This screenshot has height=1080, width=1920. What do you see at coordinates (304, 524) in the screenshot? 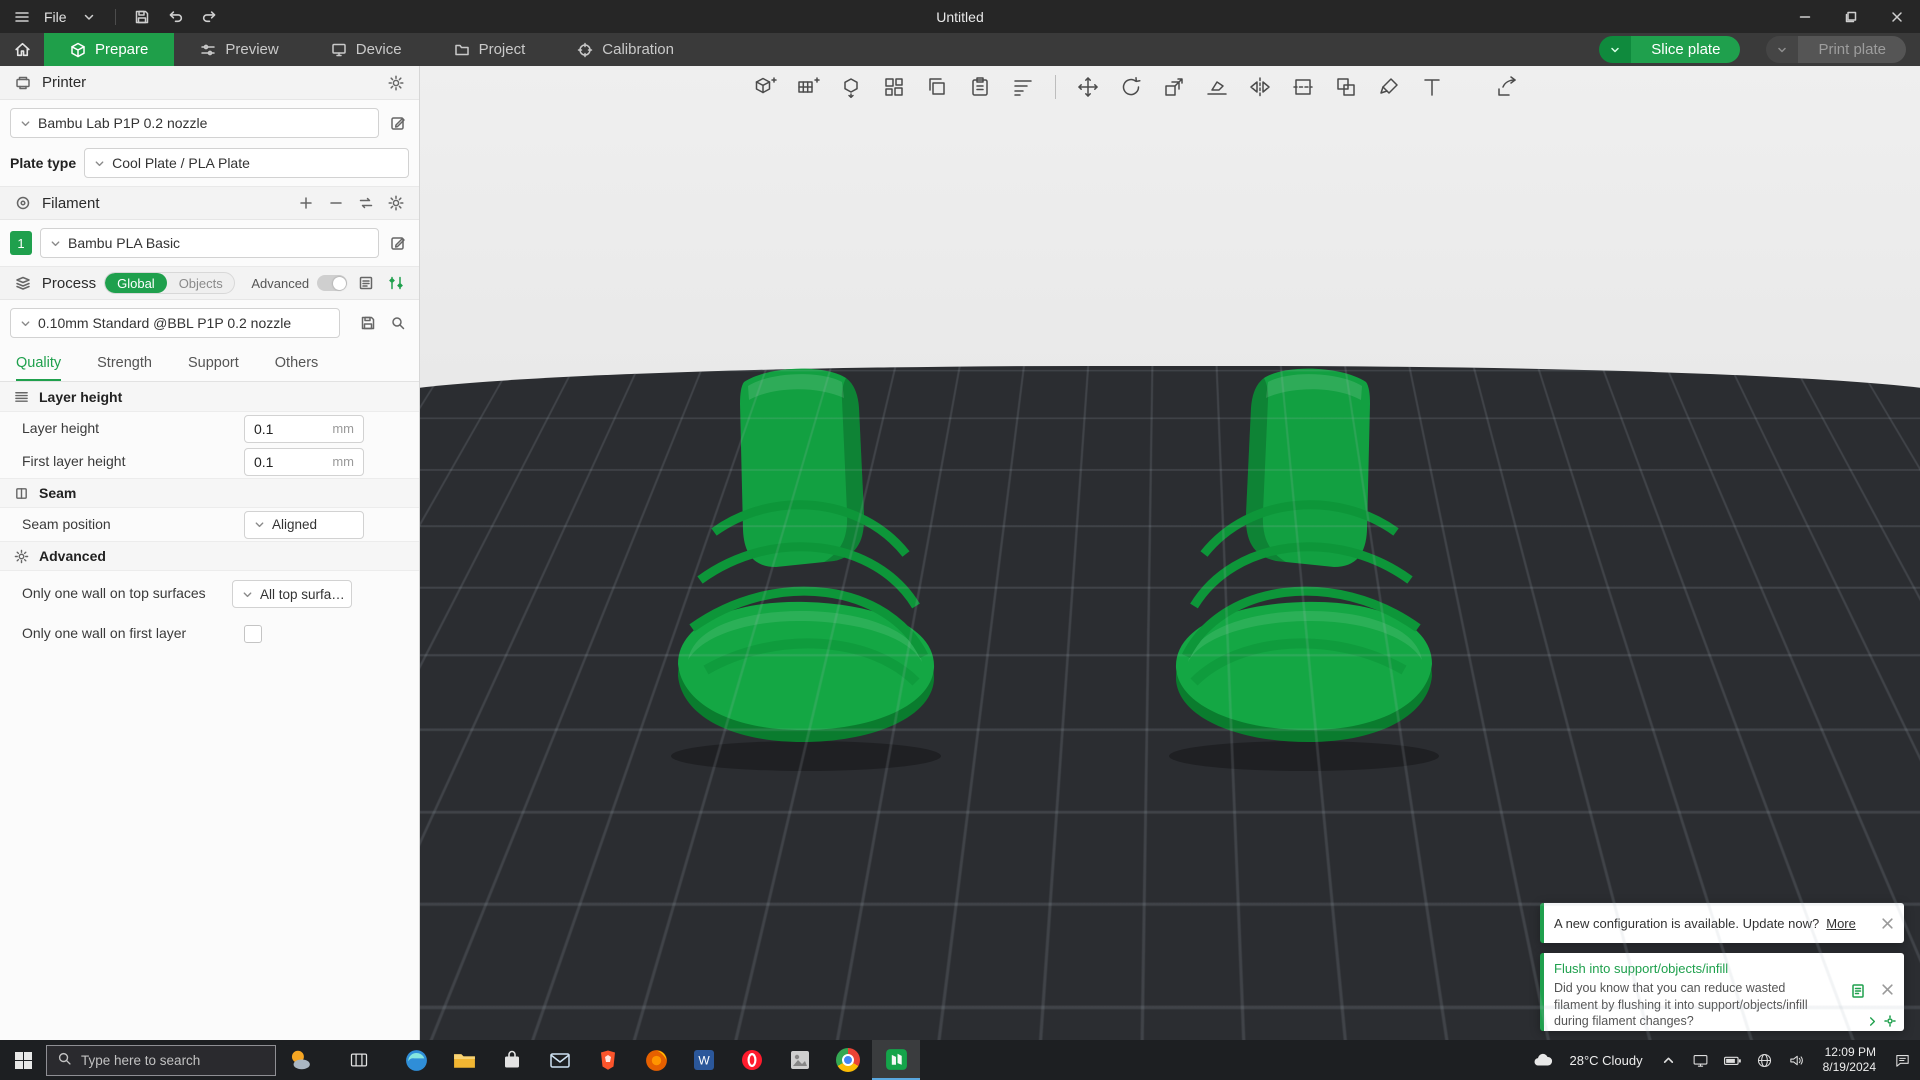
I see `seam-position-select: Aligned` at bounding box center [304, 524].